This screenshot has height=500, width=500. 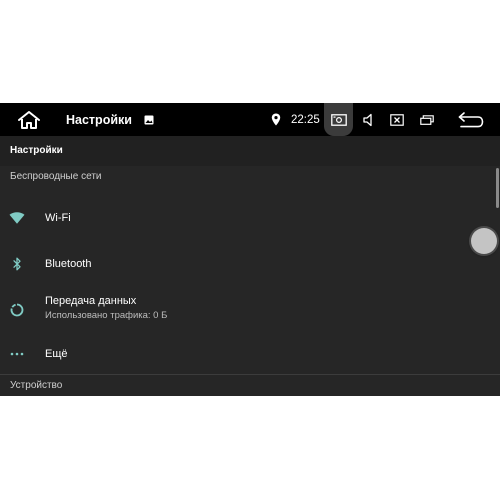 What do you see at coordinates (36, 385) in the screenshot?
I see `section-header-device: Устройство` at bounding box center [36, 385].